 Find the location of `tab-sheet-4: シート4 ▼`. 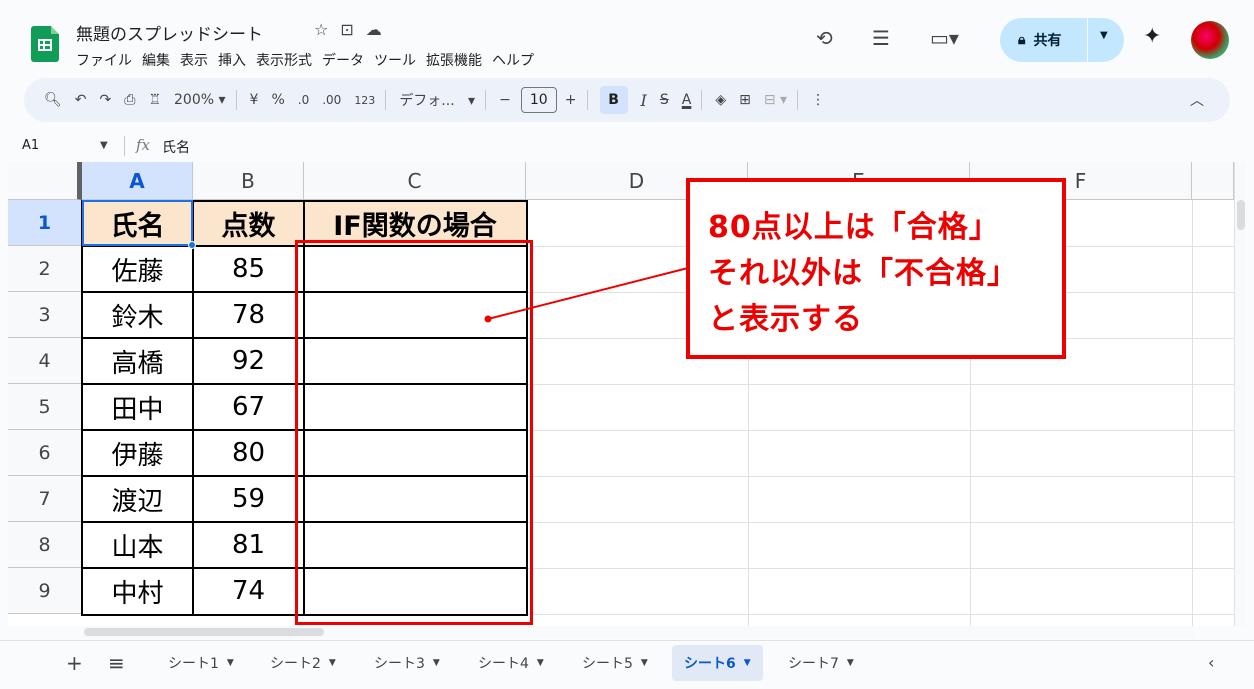

tab-sheet-4: シート4 ▼ is located at coordinates (511, 663).